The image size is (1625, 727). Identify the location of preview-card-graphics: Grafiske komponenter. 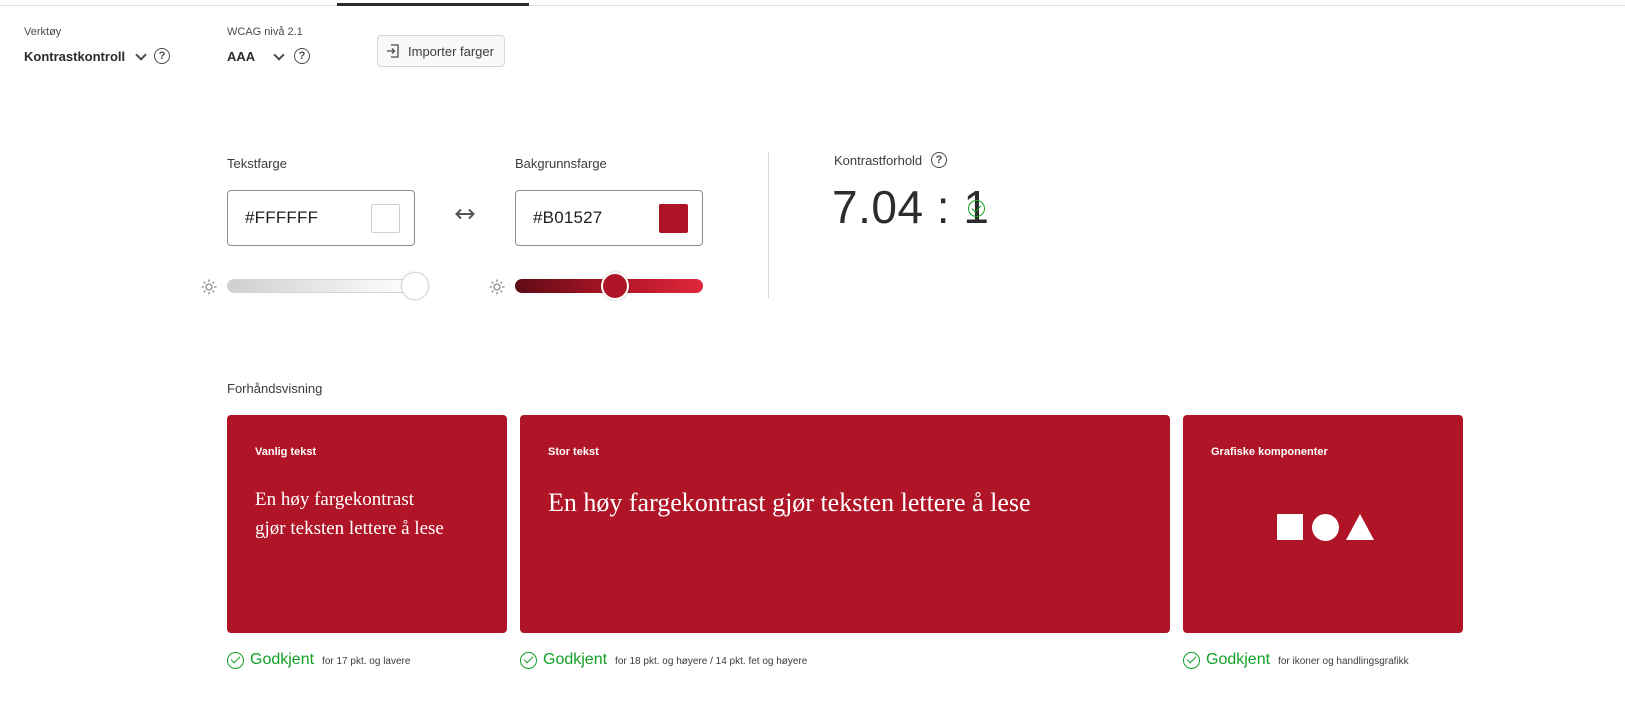
(1323, 524).